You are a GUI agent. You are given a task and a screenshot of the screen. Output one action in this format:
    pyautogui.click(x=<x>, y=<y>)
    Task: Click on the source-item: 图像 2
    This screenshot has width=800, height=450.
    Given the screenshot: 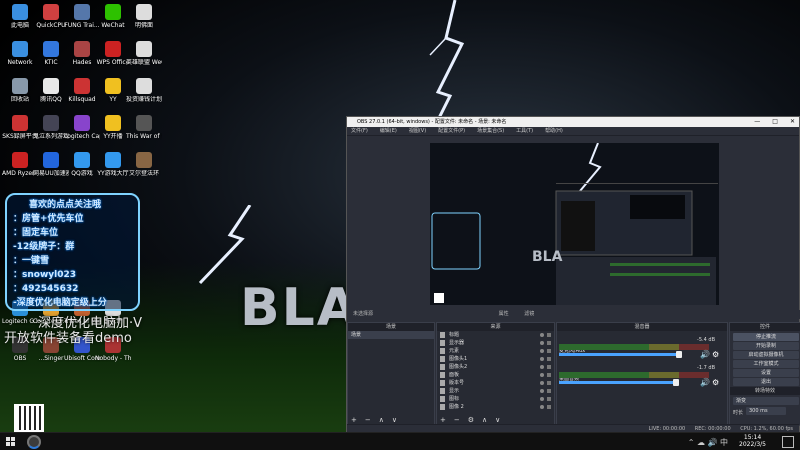 What is the action you would take?
    pyautogui.click(x=495, y=407)
    